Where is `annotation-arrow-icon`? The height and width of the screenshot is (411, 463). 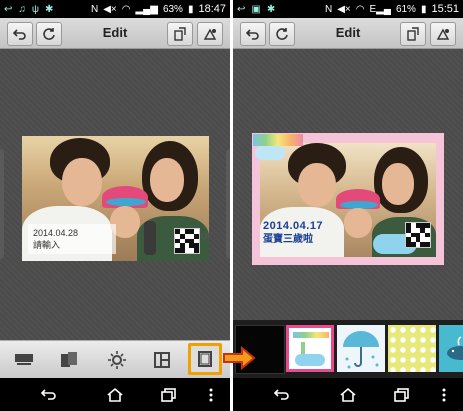
annotation-arrow-icon is located at coordinates (239, 358).